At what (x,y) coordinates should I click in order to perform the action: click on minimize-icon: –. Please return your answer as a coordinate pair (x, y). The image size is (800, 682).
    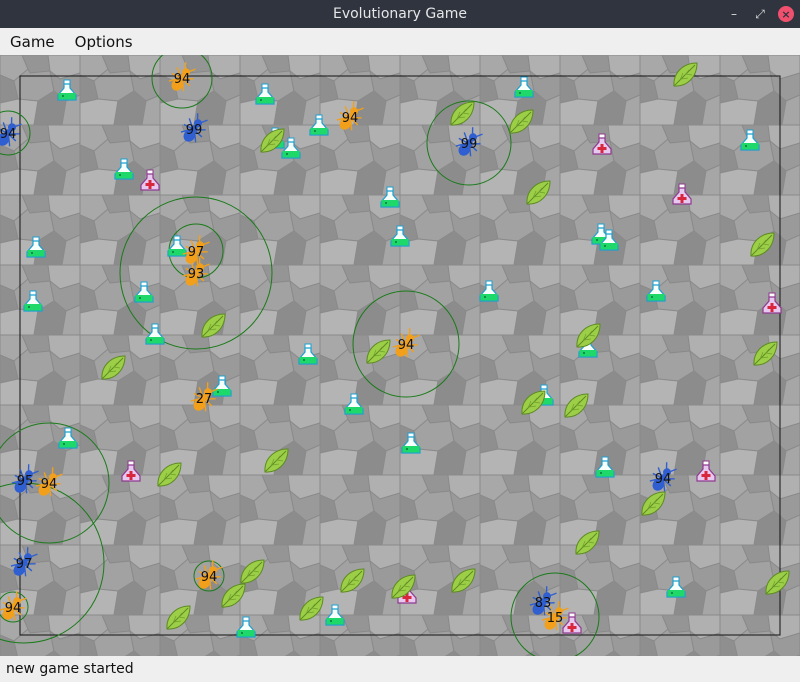
    Looking at the image, I should click on (734, 14).